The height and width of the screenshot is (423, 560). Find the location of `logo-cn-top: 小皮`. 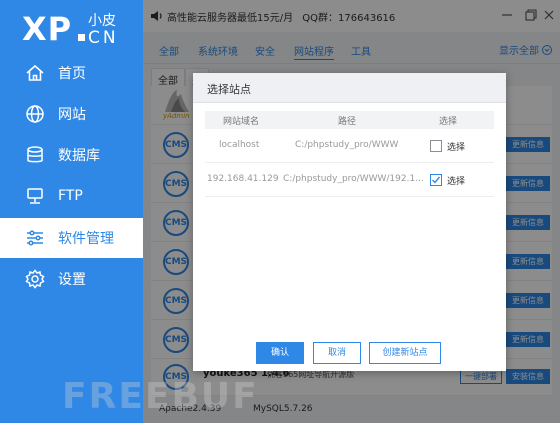

logo-cn-top: 小皮 is located at coordinates (102, 21).